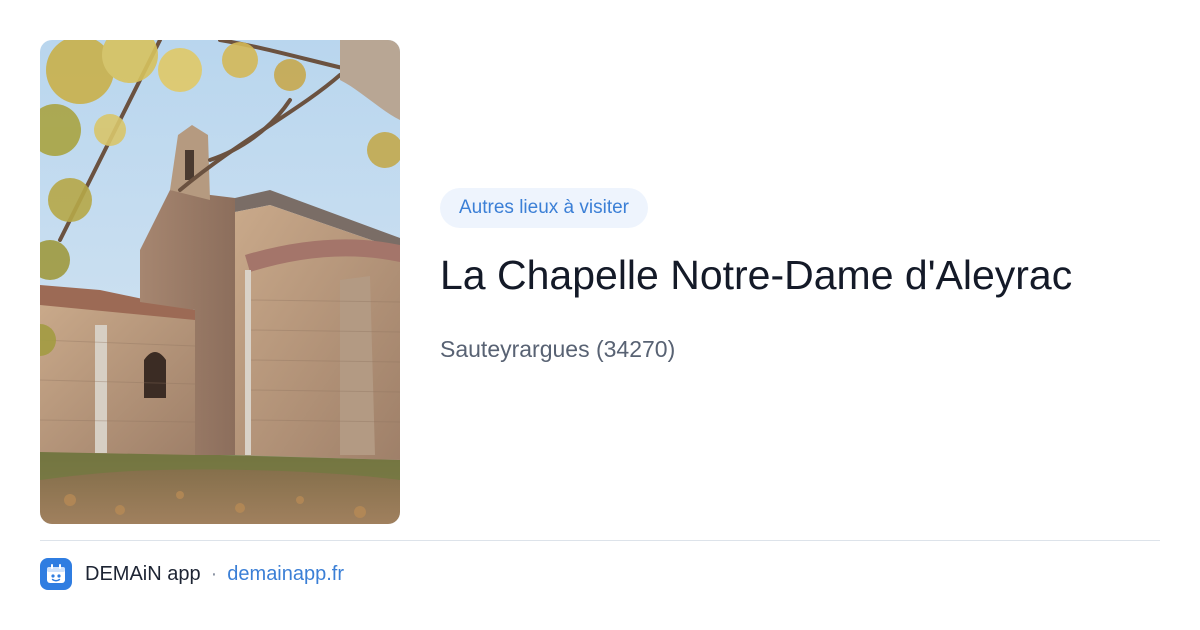  What do you see at coordinates (285, 574) in the screenshot?
I see `app-website-link: demainapp.fr` at bounding box center [285, 574].